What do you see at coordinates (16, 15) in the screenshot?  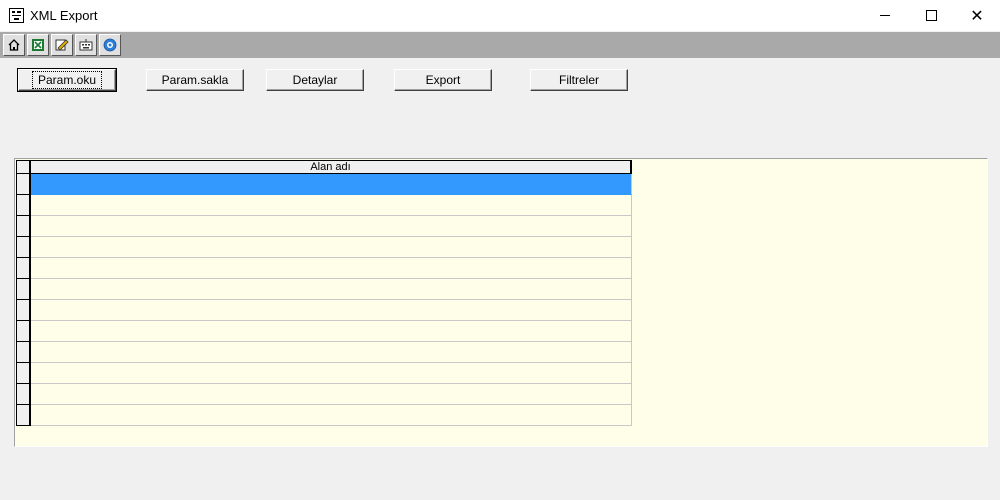 I see `app-icon` at bounding box center [16, 15].